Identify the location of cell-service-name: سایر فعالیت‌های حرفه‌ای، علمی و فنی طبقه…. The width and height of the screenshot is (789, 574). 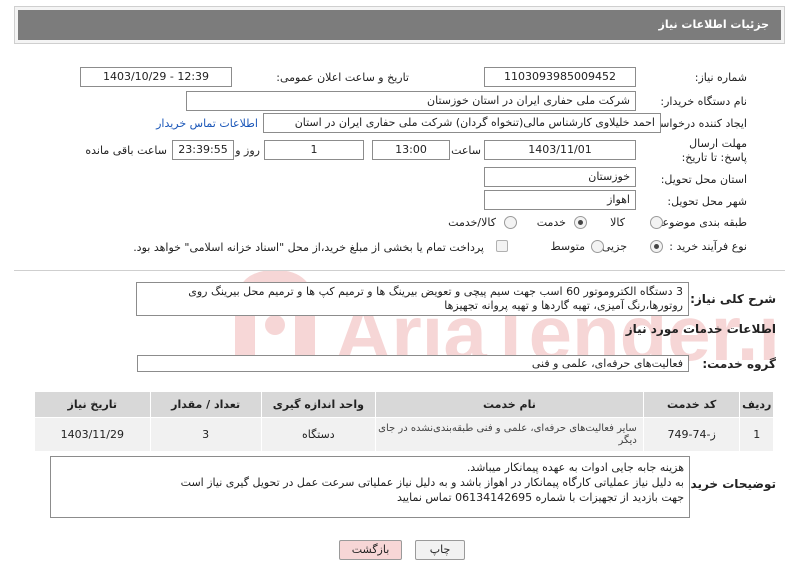
(509, 434).